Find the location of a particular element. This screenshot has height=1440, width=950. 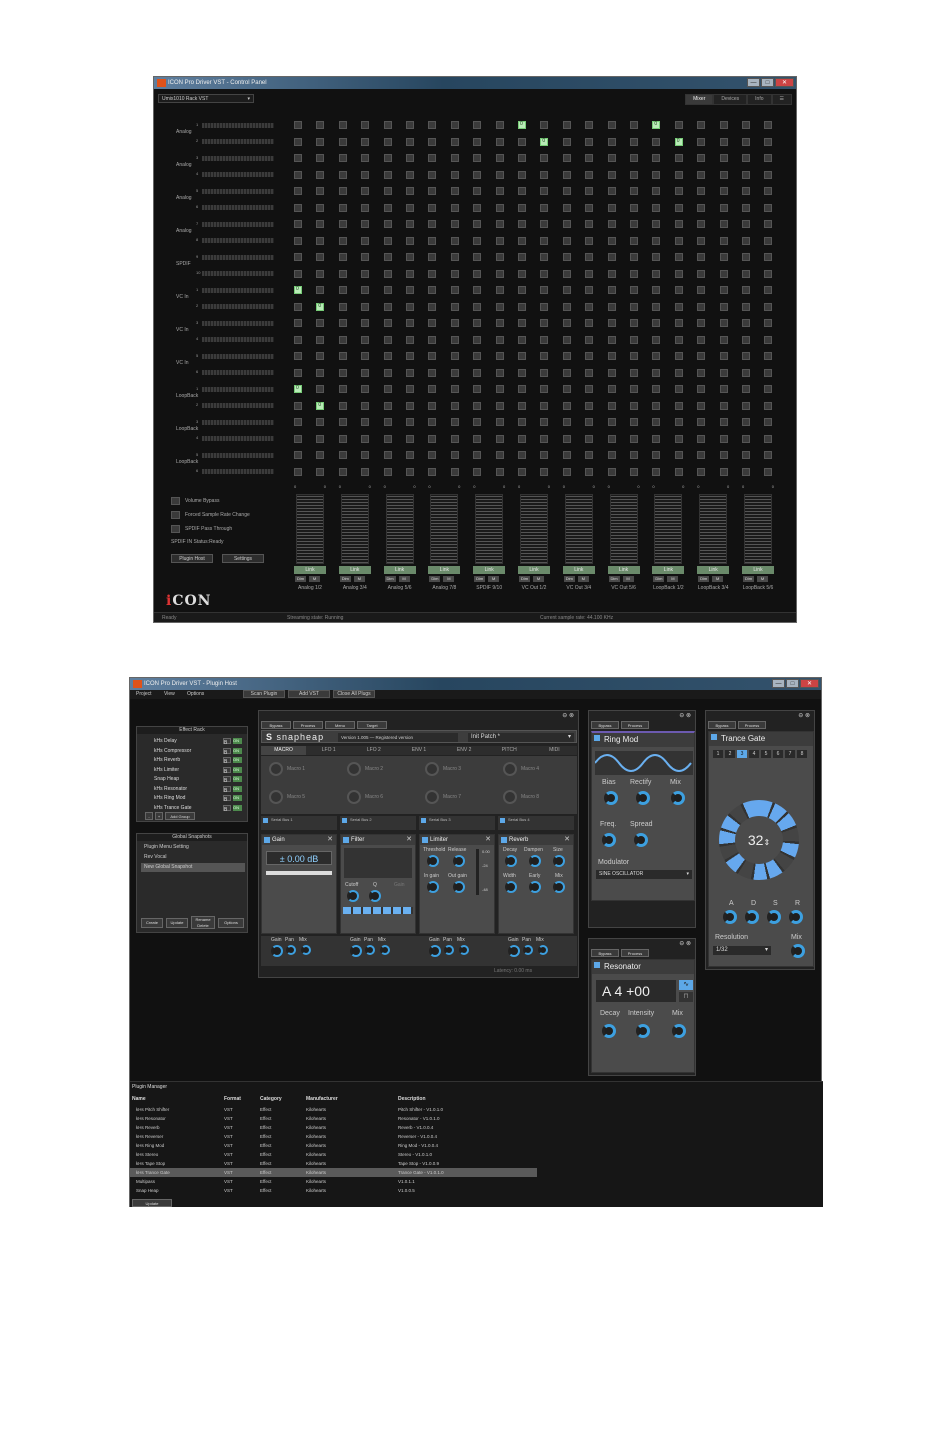

q-knob is located at coordinates (375, 896).